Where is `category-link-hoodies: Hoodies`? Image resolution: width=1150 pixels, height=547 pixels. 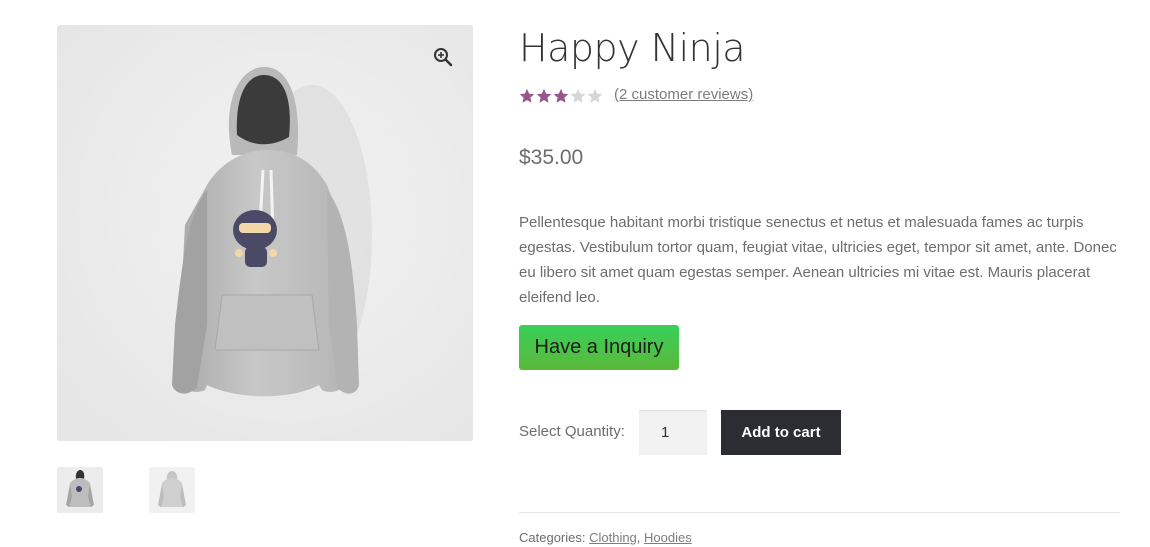 category-link-hoodies: Hoodies is located at coordinates (668, 537).